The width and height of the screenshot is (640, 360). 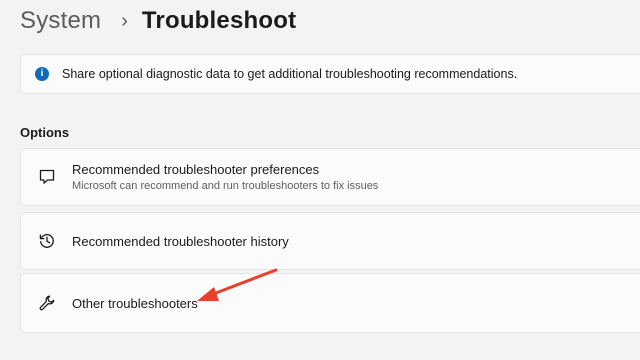 I want to click on page-title: Troubleshoot, so click(x=219, y=20).